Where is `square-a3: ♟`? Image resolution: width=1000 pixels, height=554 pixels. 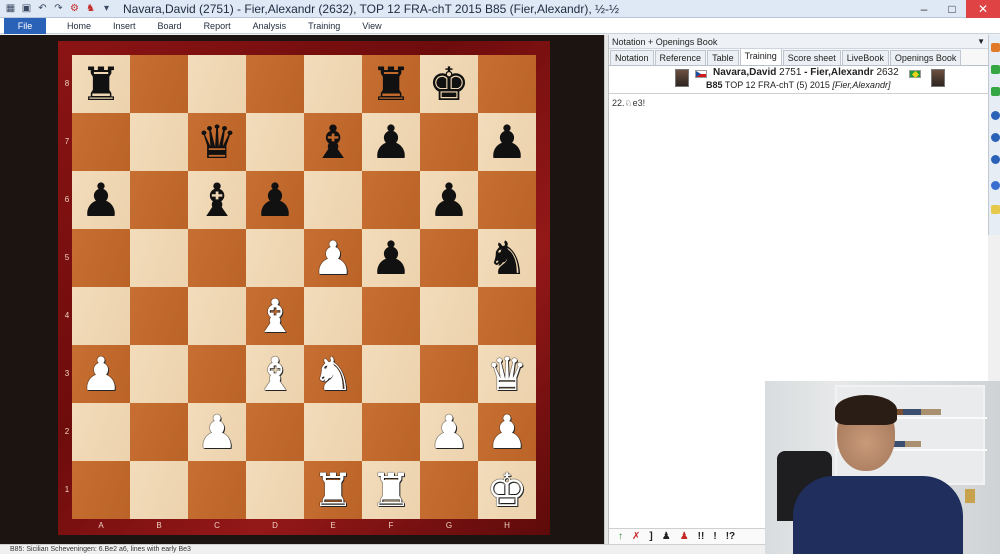
square-a3: ♟ is located at coordinates (101, 374).